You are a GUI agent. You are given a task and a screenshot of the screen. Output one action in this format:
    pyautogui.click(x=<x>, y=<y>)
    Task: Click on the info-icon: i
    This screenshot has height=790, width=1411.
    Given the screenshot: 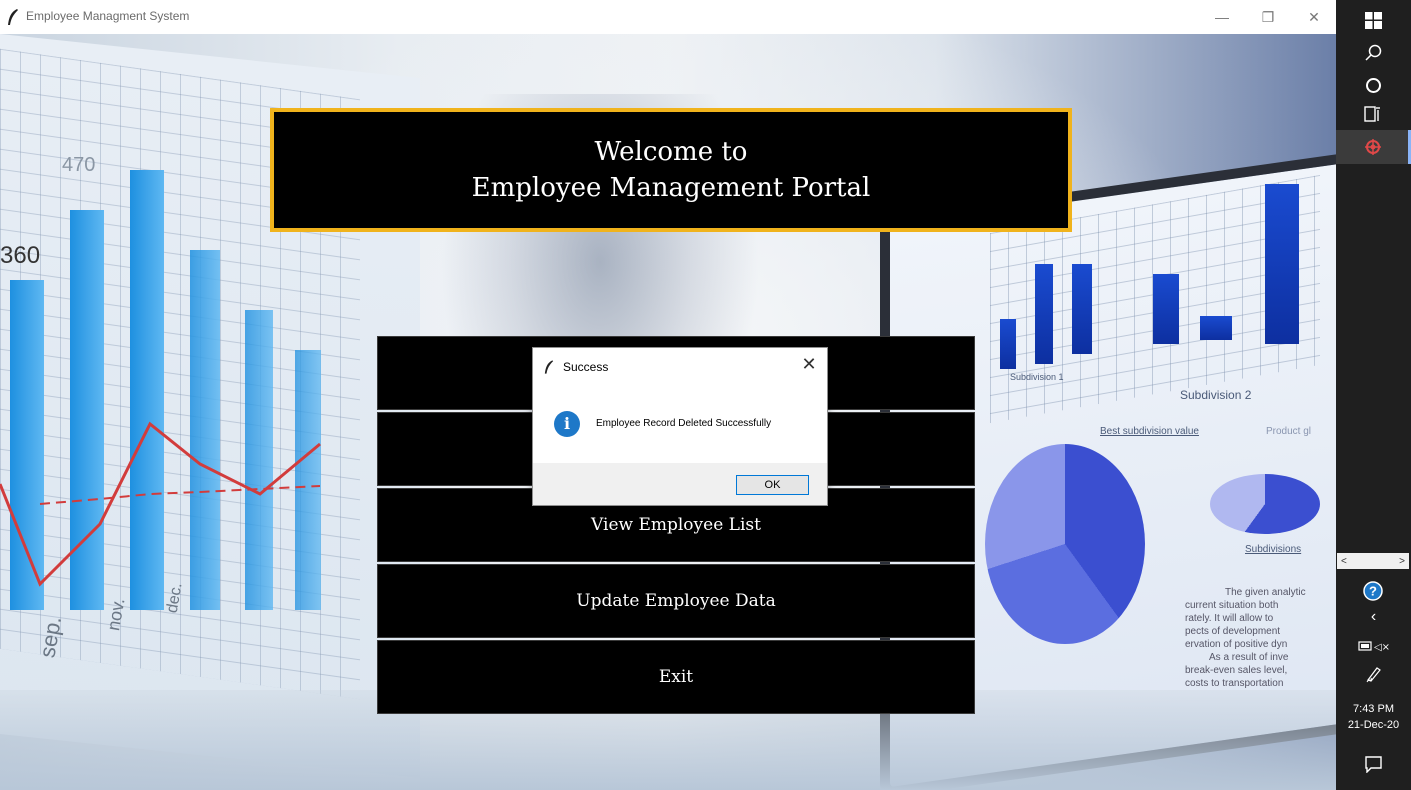 What is the action you would take?
    pyautogui.click(x=567, y=424)
    